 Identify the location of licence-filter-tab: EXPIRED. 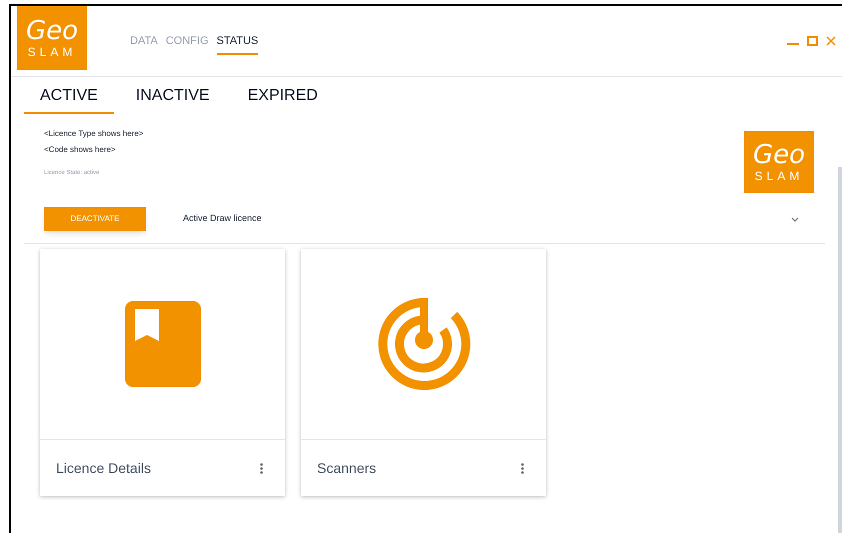
(283, 99).